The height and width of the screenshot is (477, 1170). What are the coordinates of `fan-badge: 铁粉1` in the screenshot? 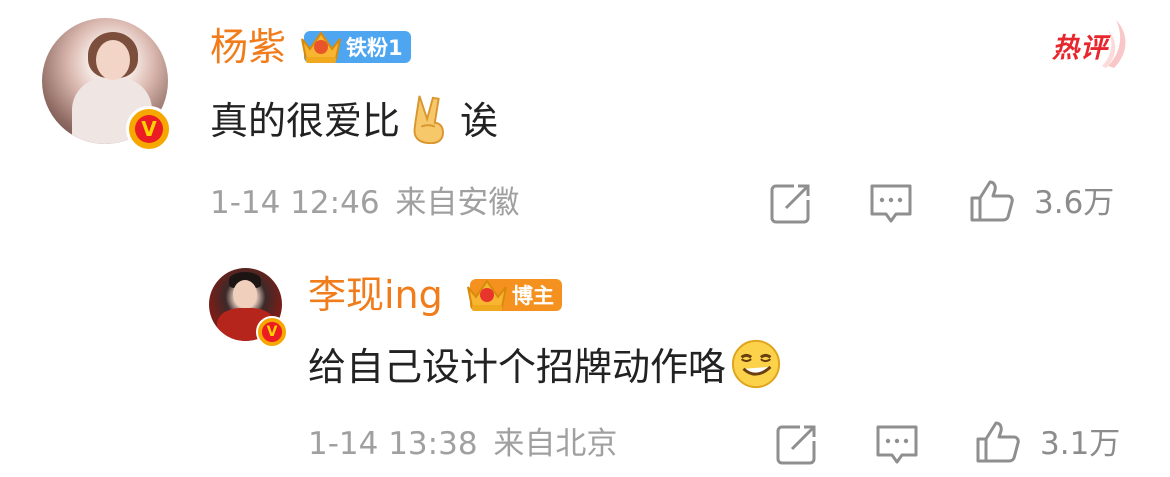 It's located at (356, 47).